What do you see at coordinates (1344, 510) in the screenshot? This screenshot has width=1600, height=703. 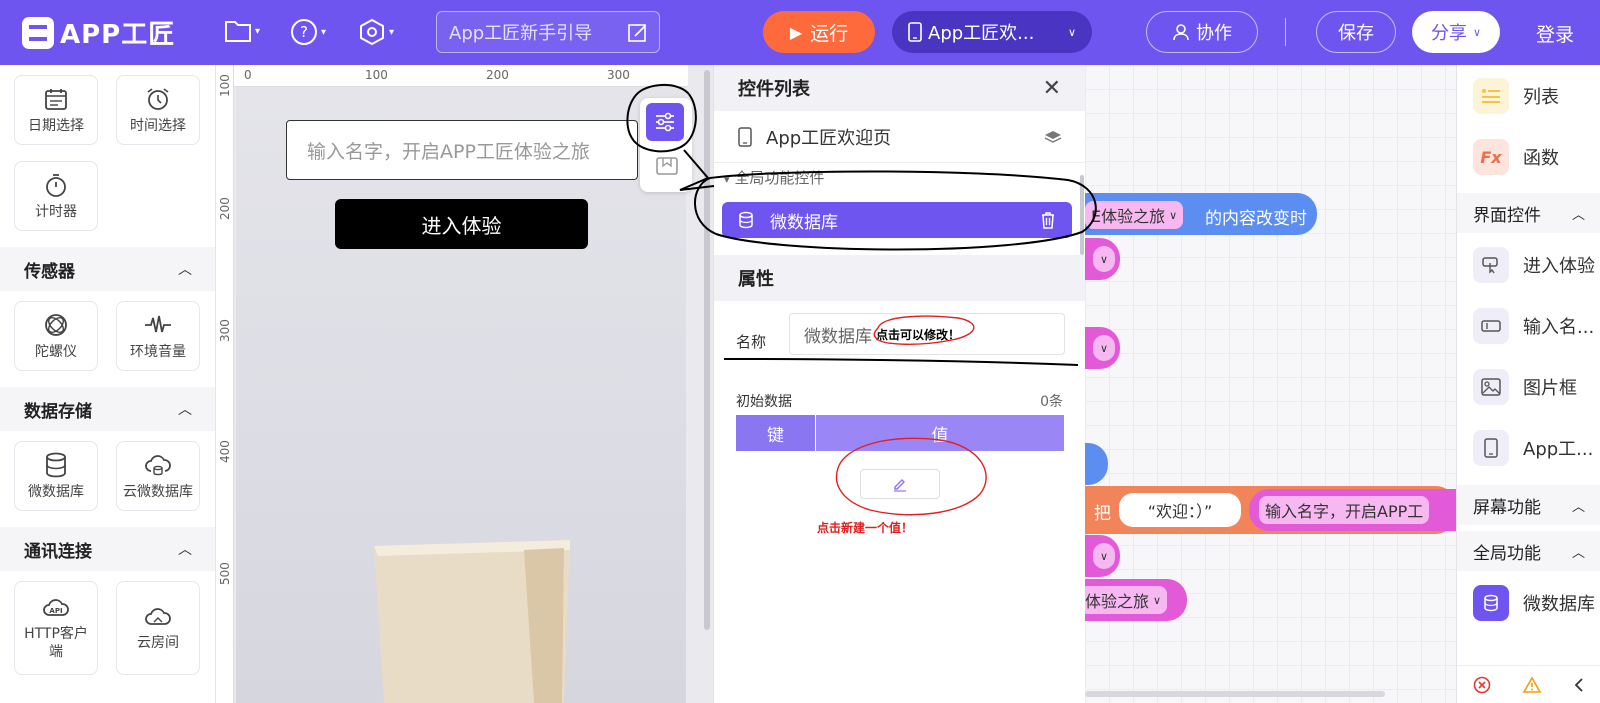 I see `text-getter-chip: 输入名字，开启APP工` at bounding box center [1344, 510].